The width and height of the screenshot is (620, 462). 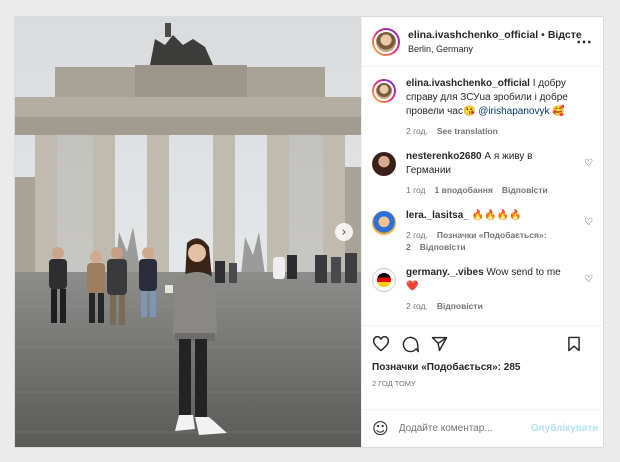 What do you see at coordinates (444, 156) in the screenshot?
I see `comment-author: nesterenko2680` at bounding box center [444, 156].